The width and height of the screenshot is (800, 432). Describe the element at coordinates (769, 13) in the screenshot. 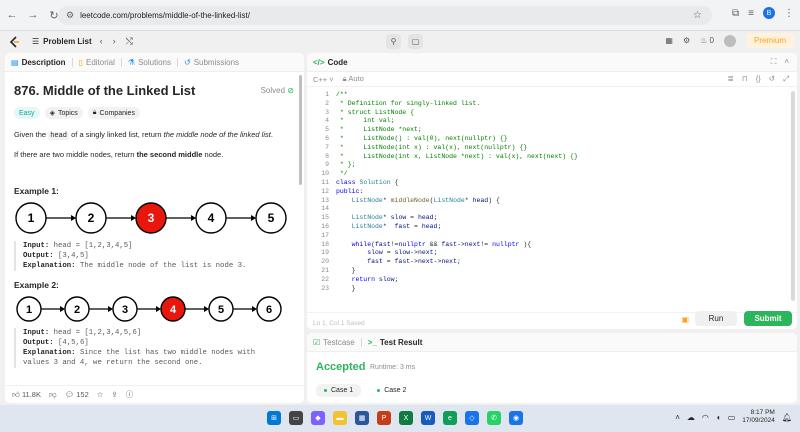

I see `profile-avatar: B` at that location.